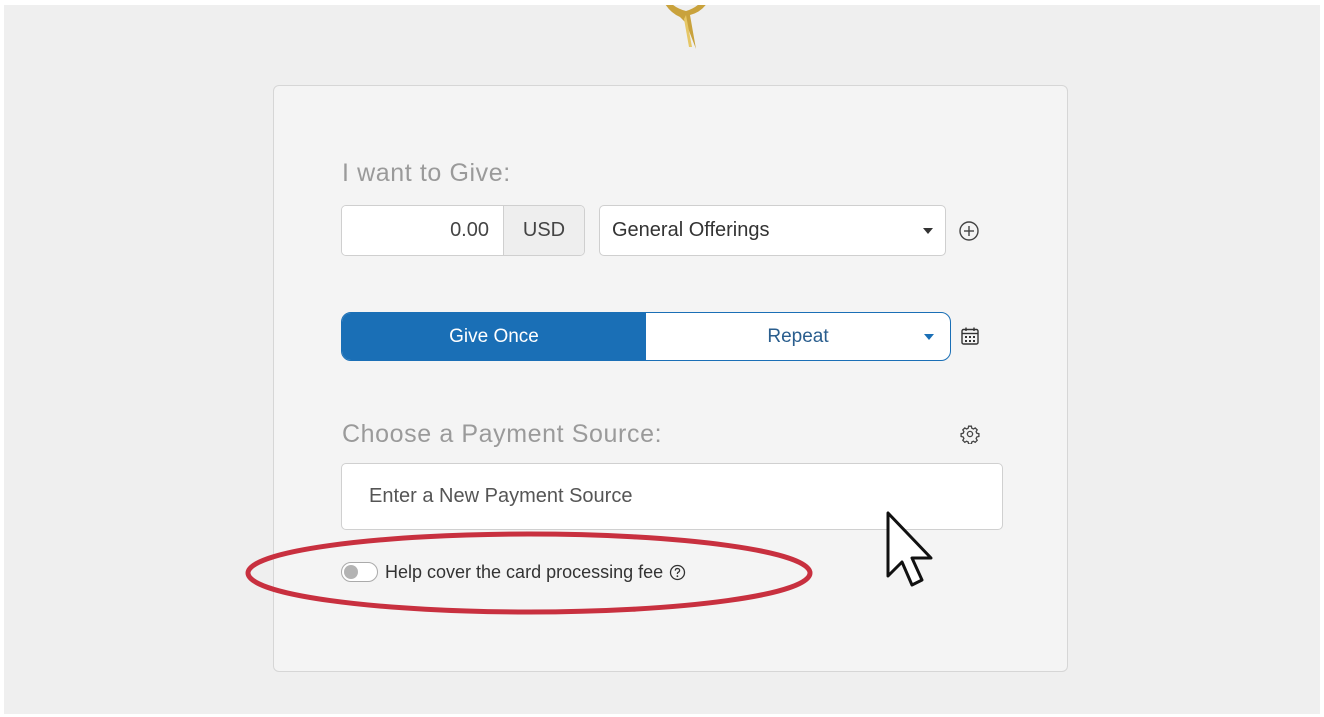 The image size is (1324, 717). Describe the element at coordinates (502, 434) in the screenshot. I see `payment-heading: Choose a Payment Source:` at that location.